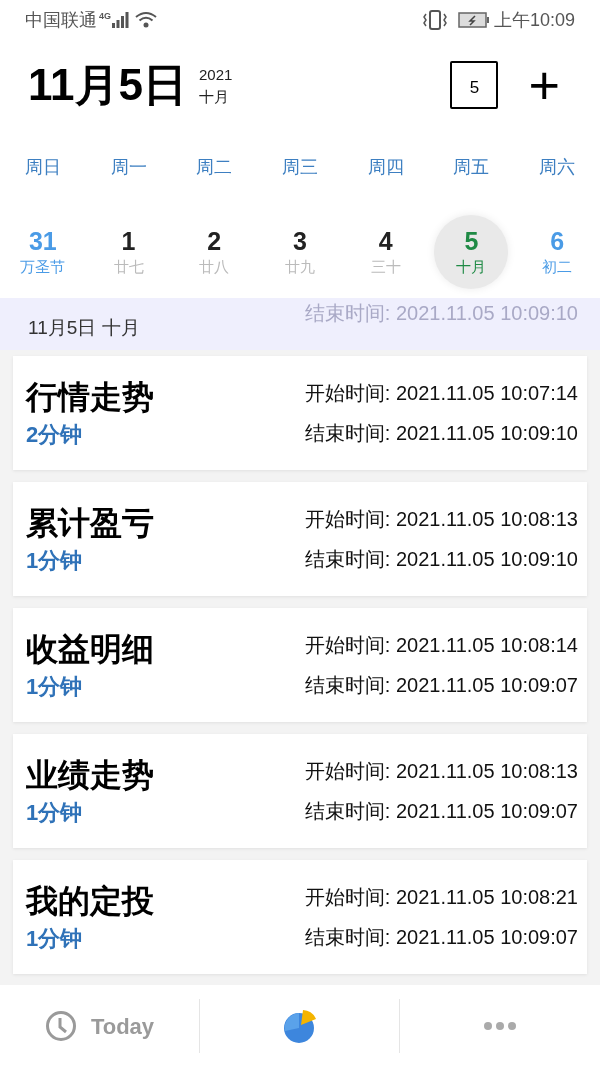  I want to click on weekday-label: 周四, so click(385, 167).